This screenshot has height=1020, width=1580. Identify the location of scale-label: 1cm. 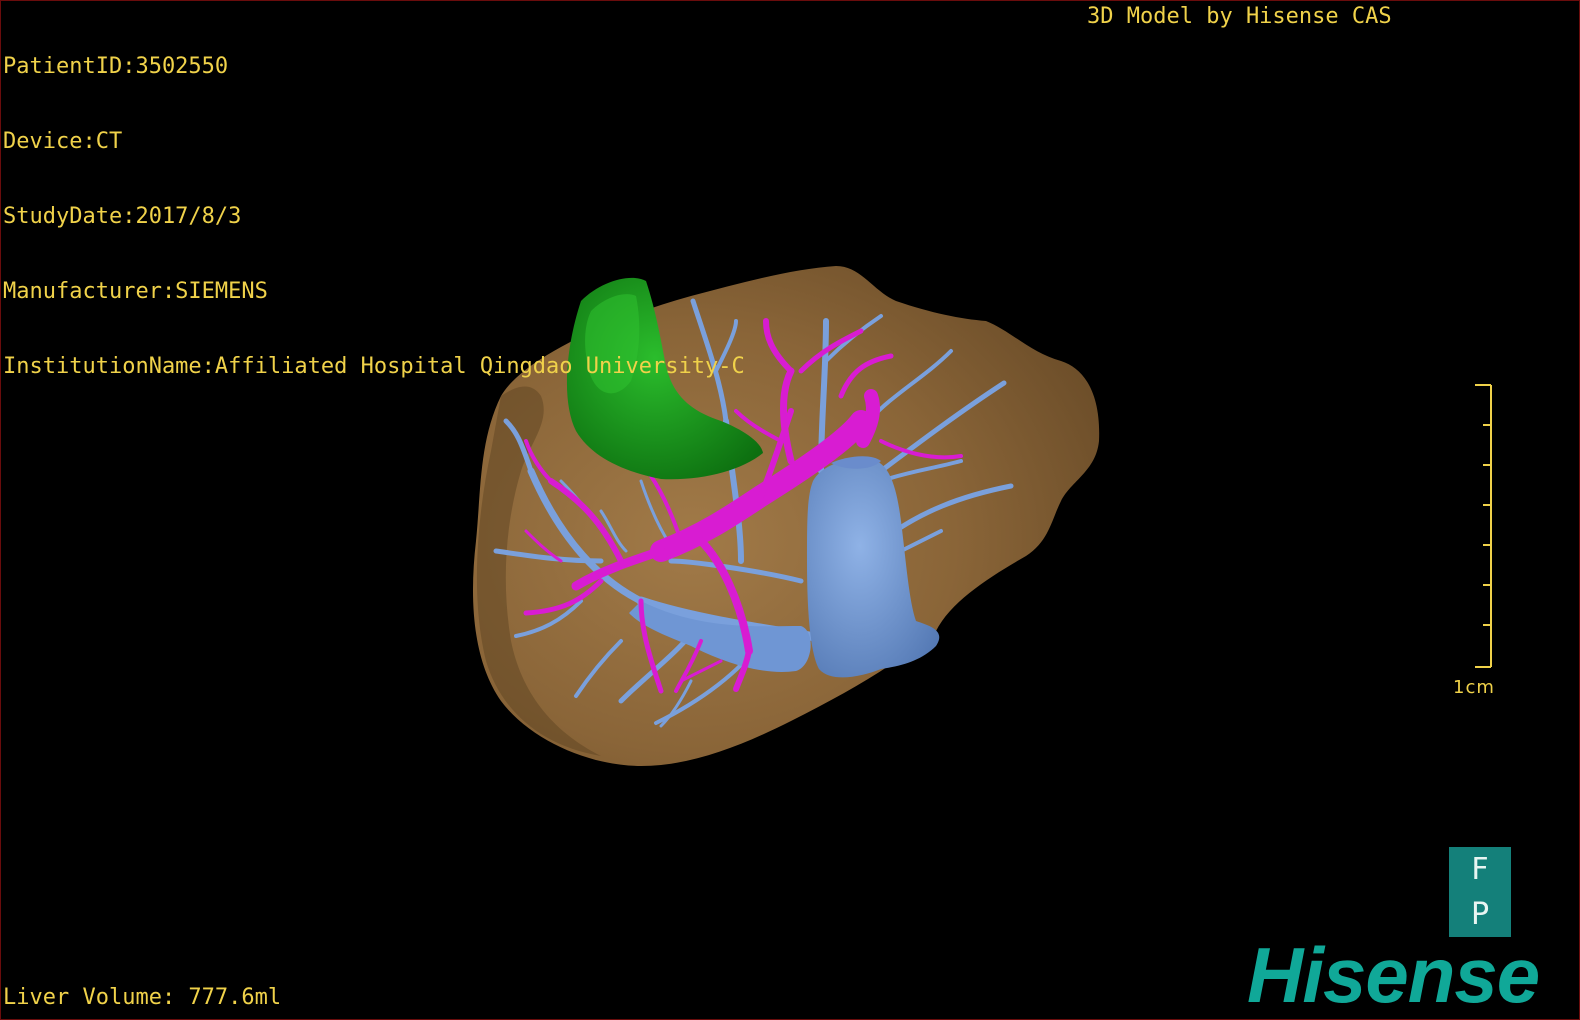
(1474, 687).